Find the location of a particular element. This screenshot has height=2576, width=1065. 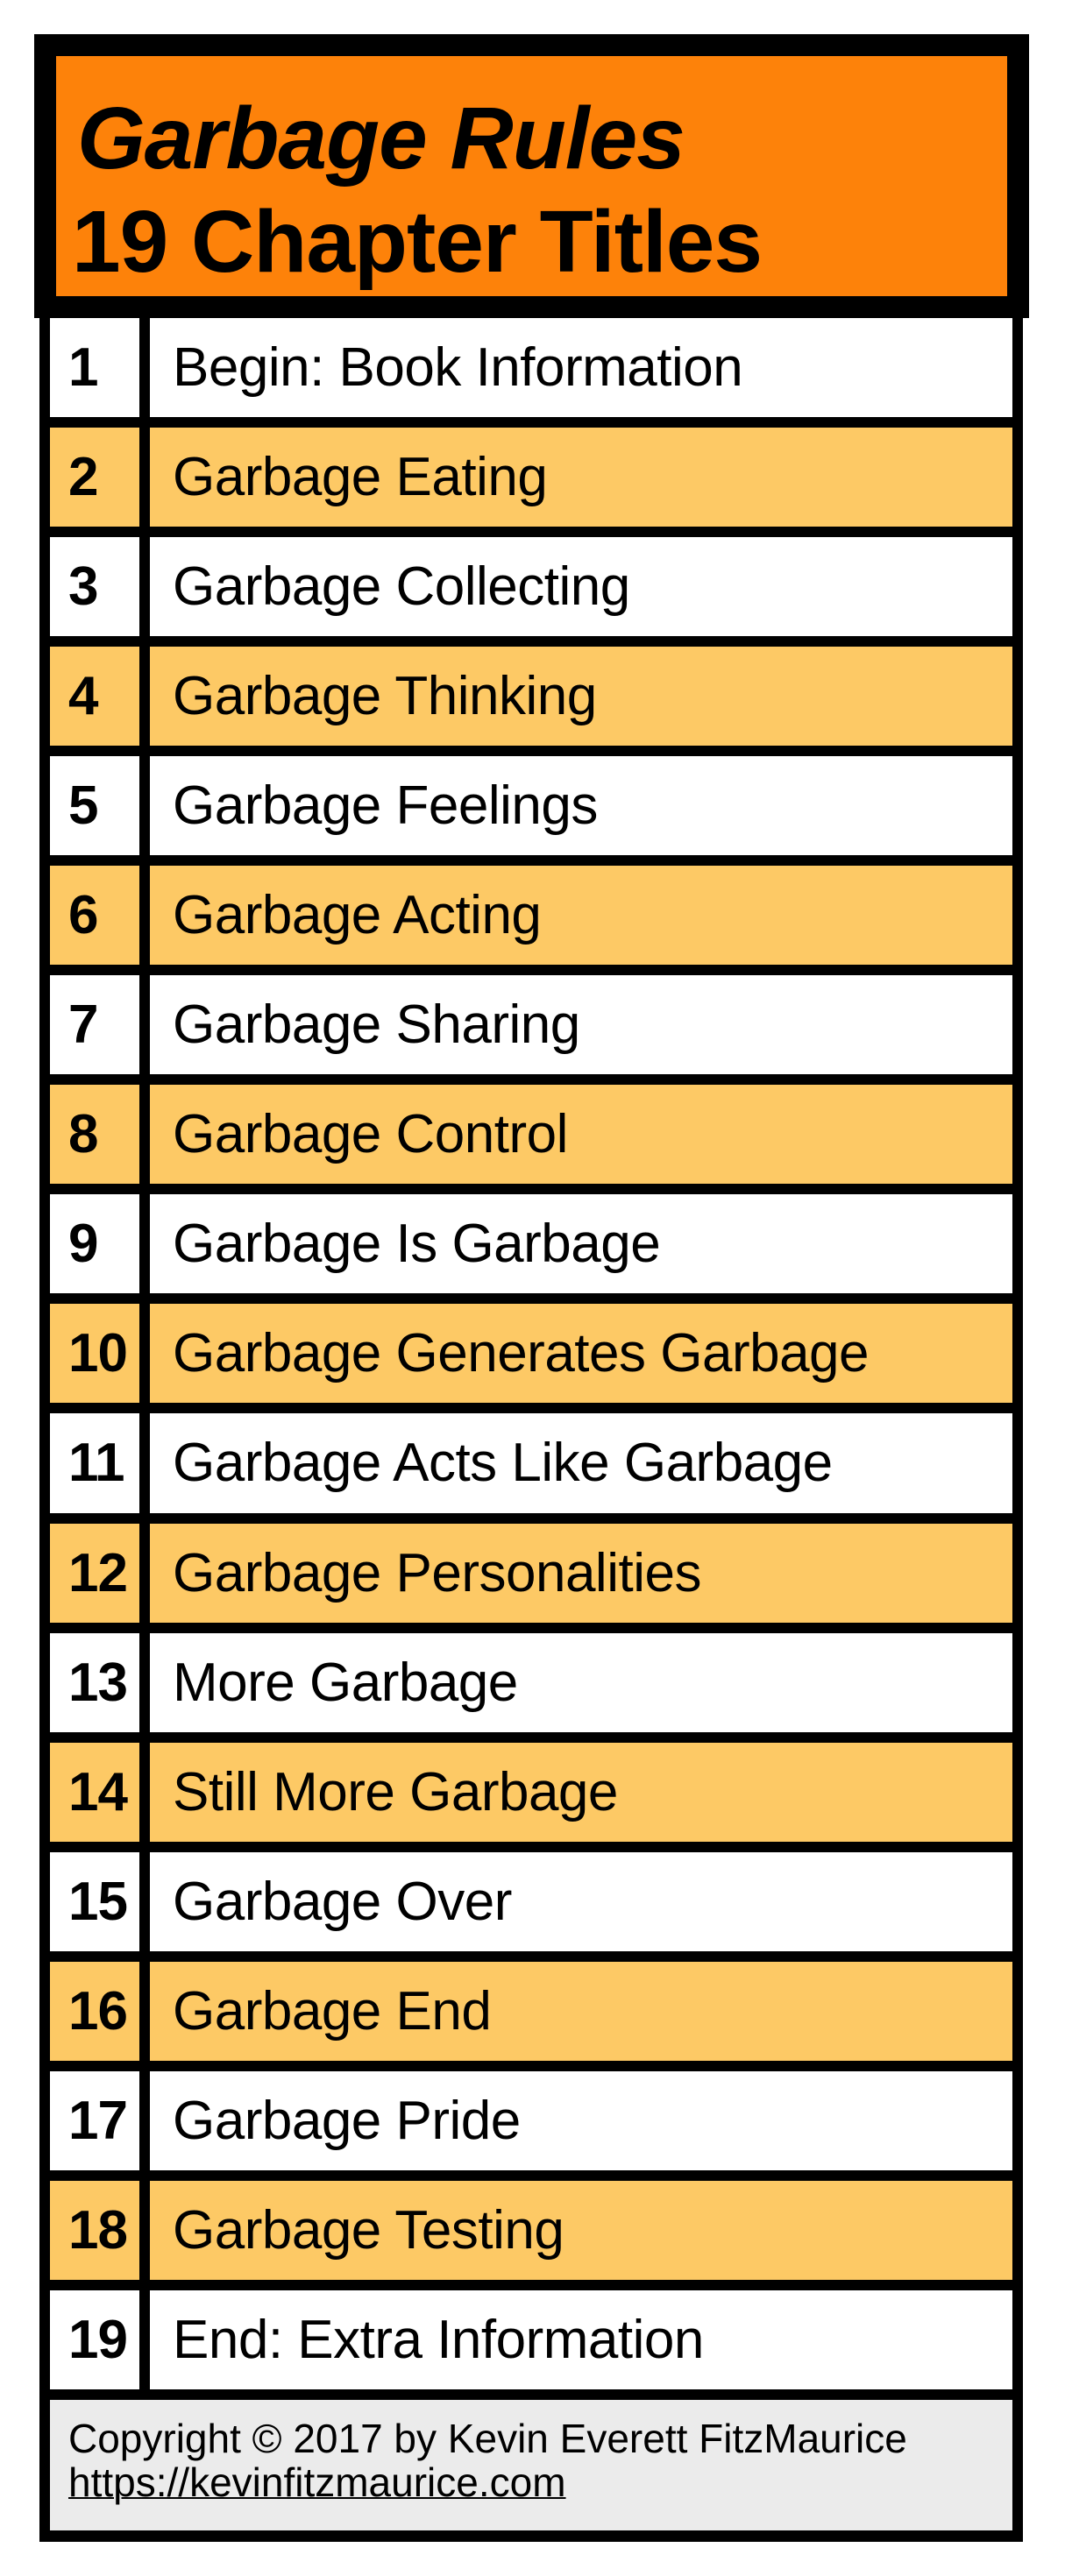

title-banner: Garbage Rules 19 Chapter Titles is located at coordinates (531, 176).